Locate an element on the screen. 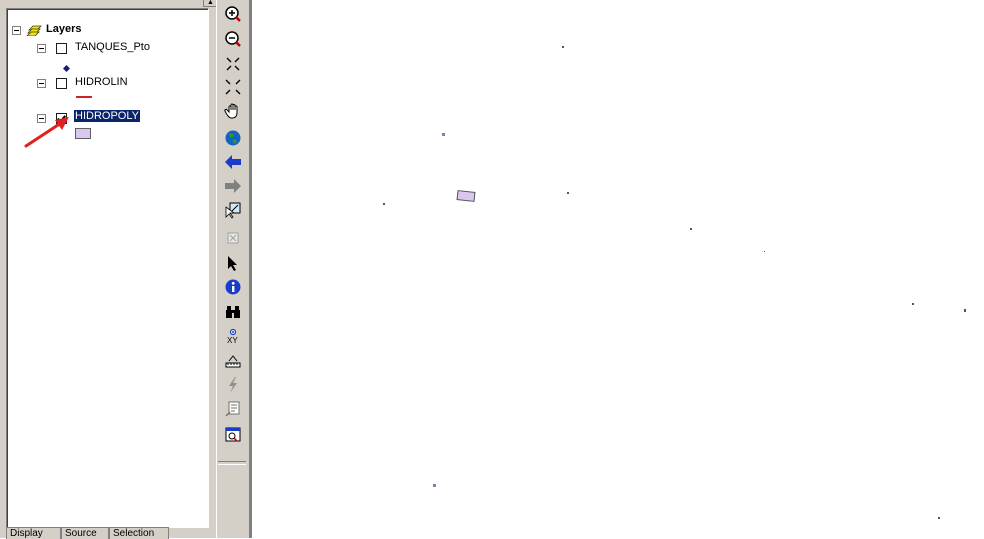  red-annotation-arrow-icon is located at coordinates (47, 131).